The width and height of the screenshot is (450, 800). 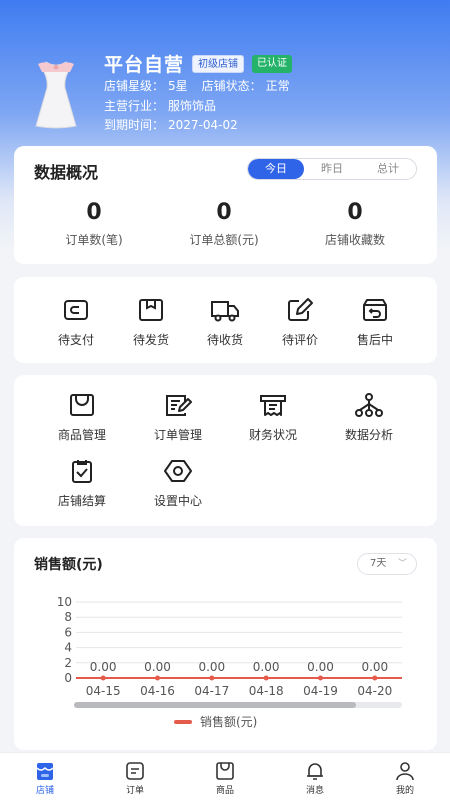 I want to click on y-tick-label: 2, so click(x=68, y=663).